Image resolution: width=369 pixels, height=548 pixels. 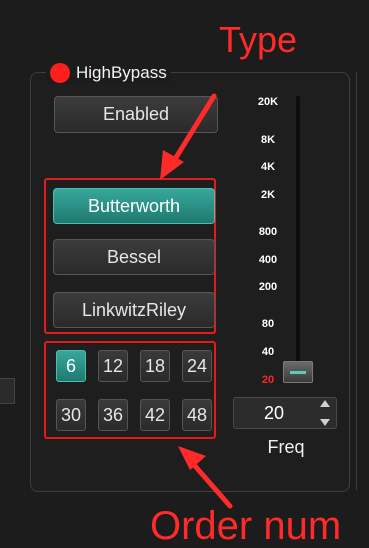 What do you see at coordinates (60, 73) in the screenshot?
I see `status-led-icon` at bounding box center [60, 73].